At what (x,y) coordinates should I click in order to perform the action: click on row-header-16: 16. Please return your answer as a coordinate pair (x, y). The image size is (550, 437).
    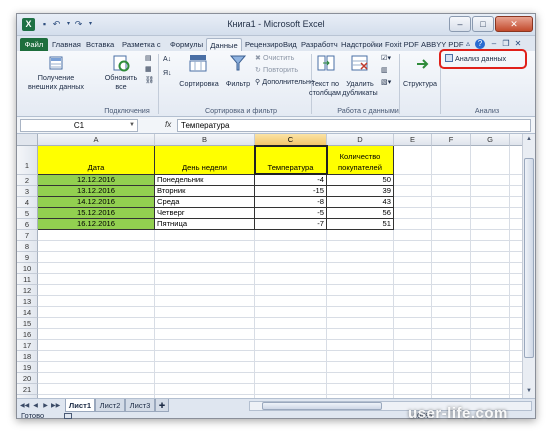
    Looking at the image, I should click on (27, 334).